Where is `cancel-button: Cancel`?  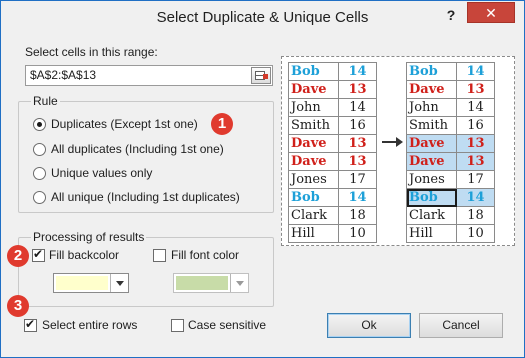 cancel-button: Cancel is located at coordinates (461, 325).